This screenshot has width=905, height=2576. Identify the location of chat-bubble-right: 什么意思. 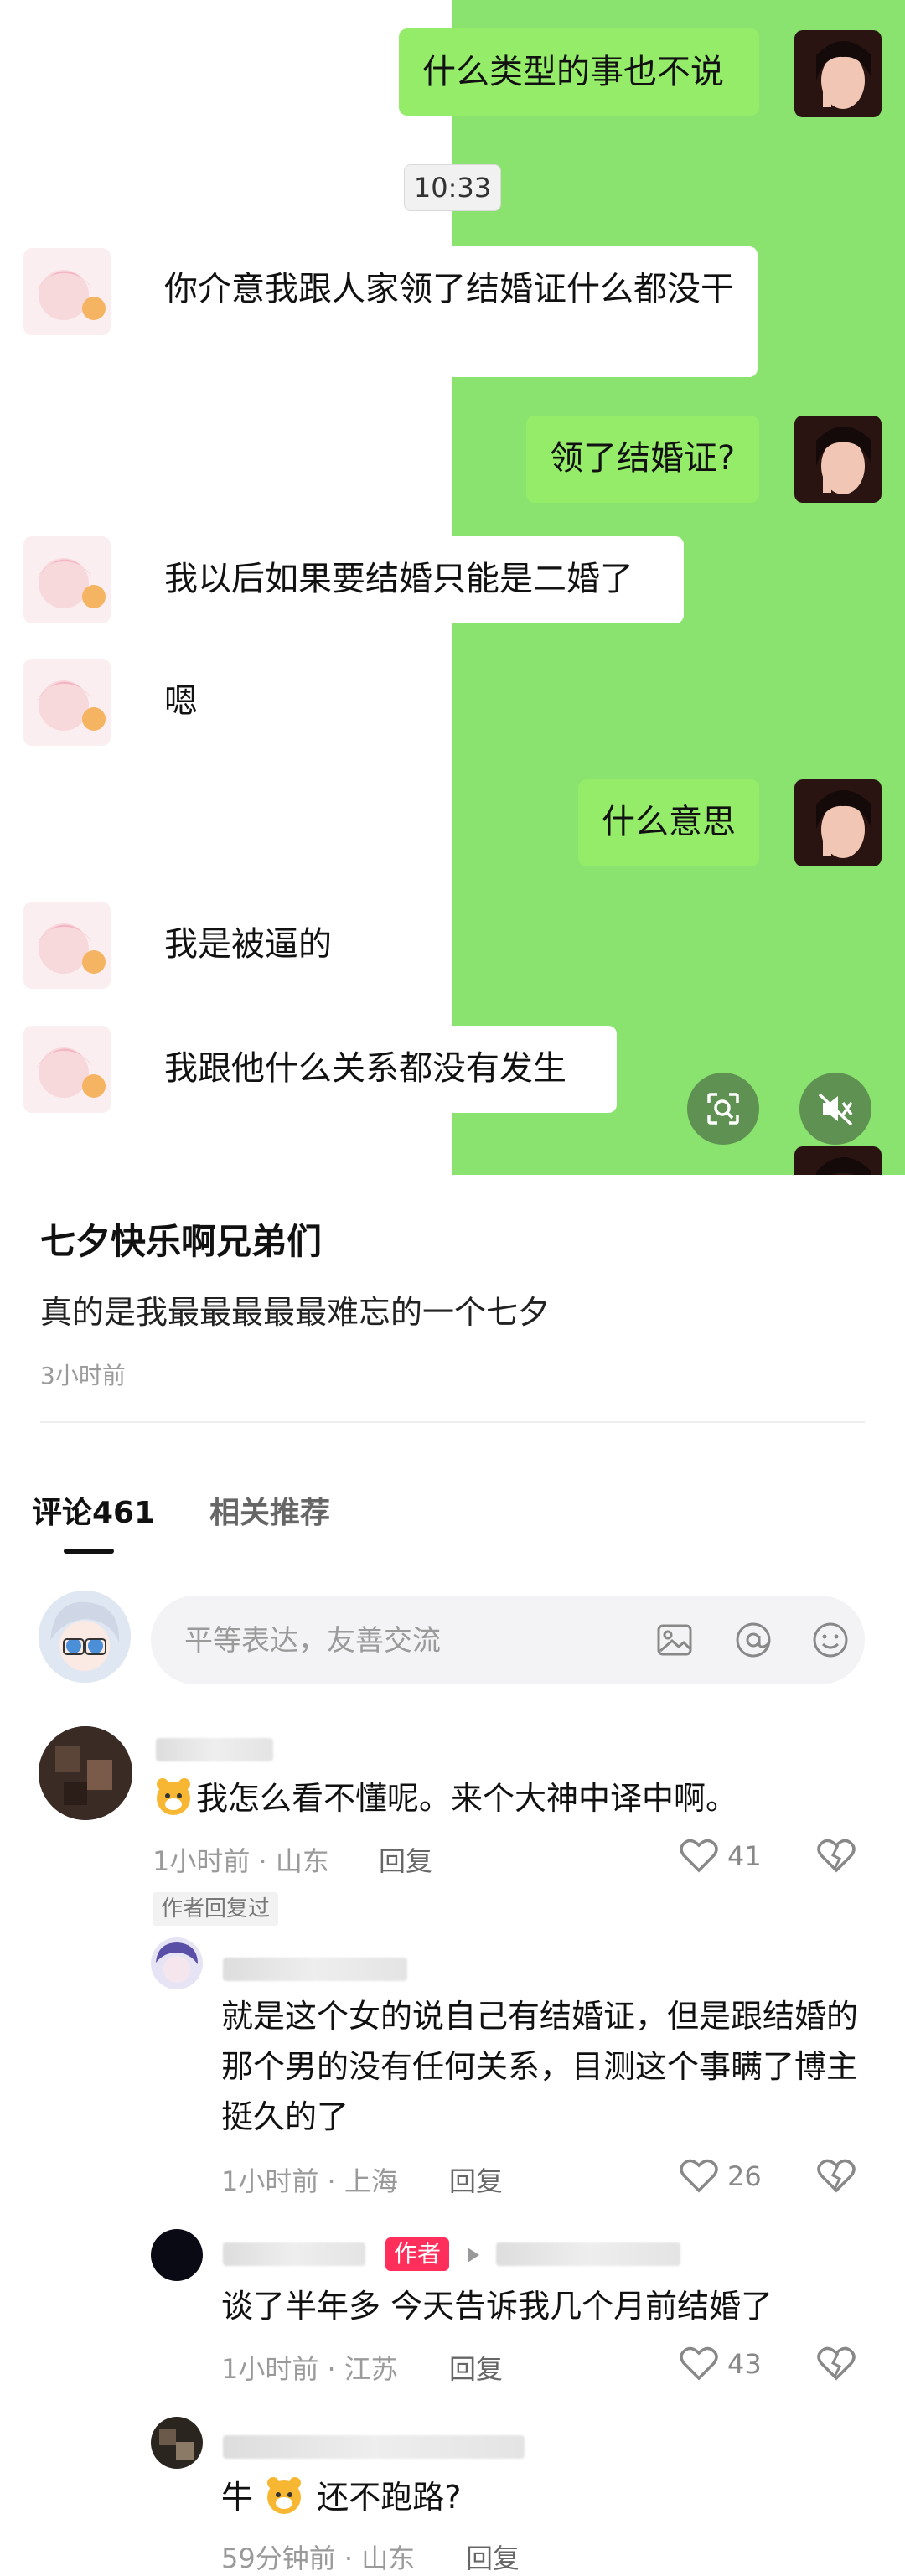
(668, 822).